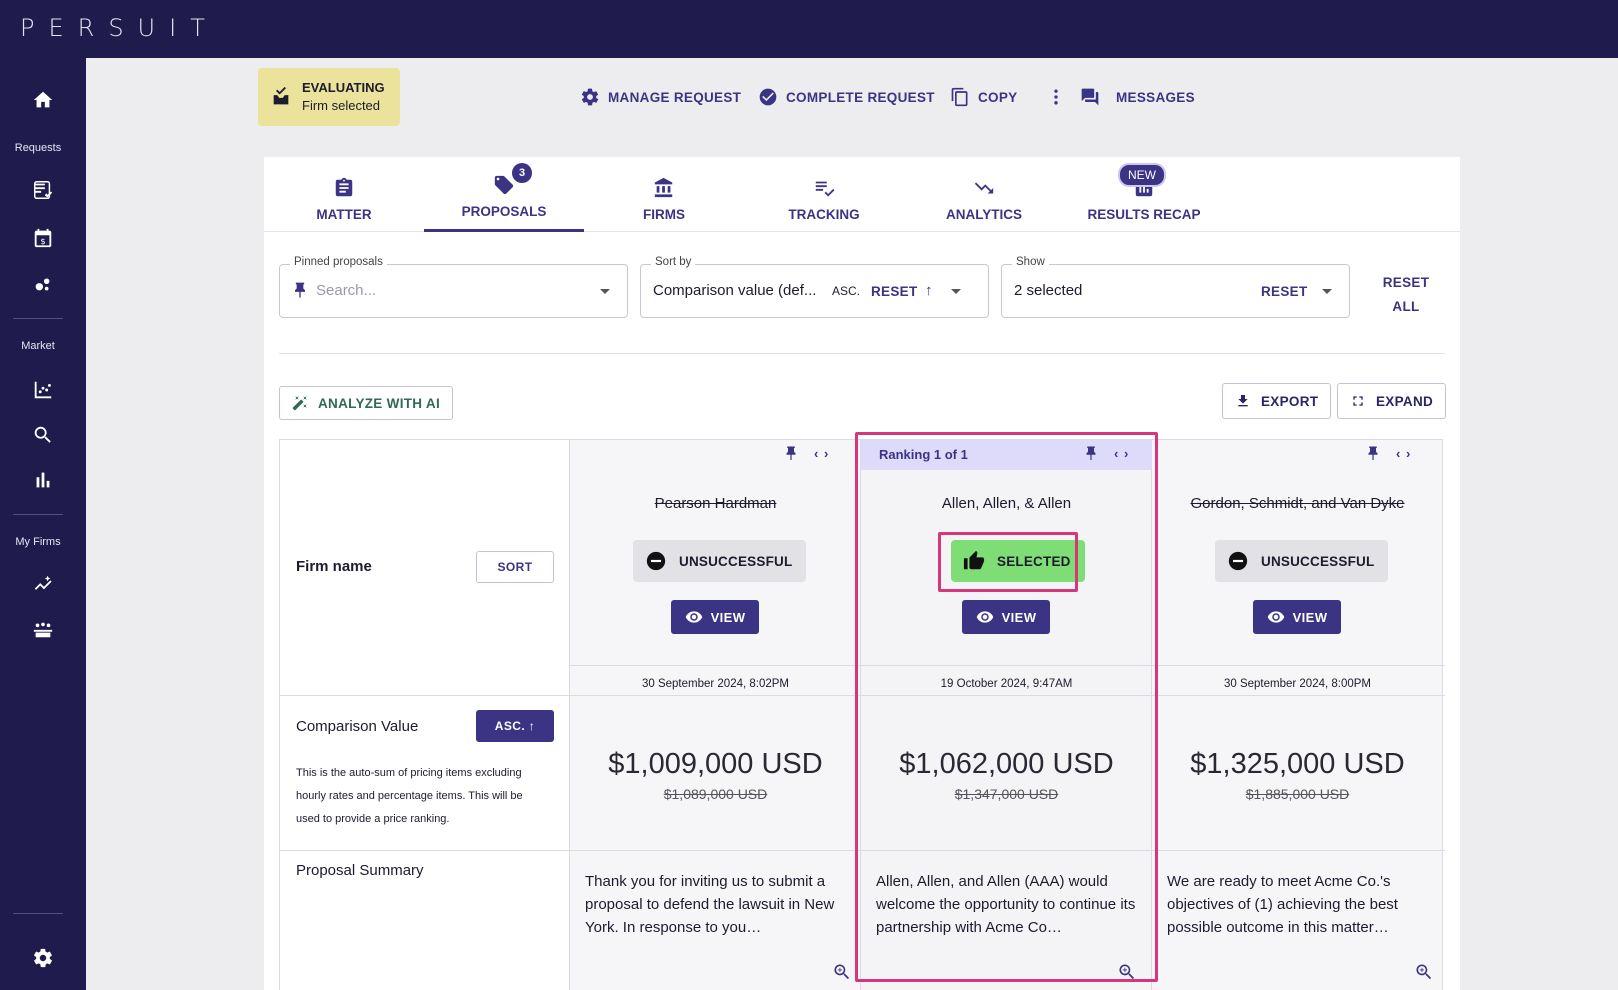  Describe the element at coordinates (664, 214) in the screenshot. I see `tab-firms-label: FIRMS` at that location.